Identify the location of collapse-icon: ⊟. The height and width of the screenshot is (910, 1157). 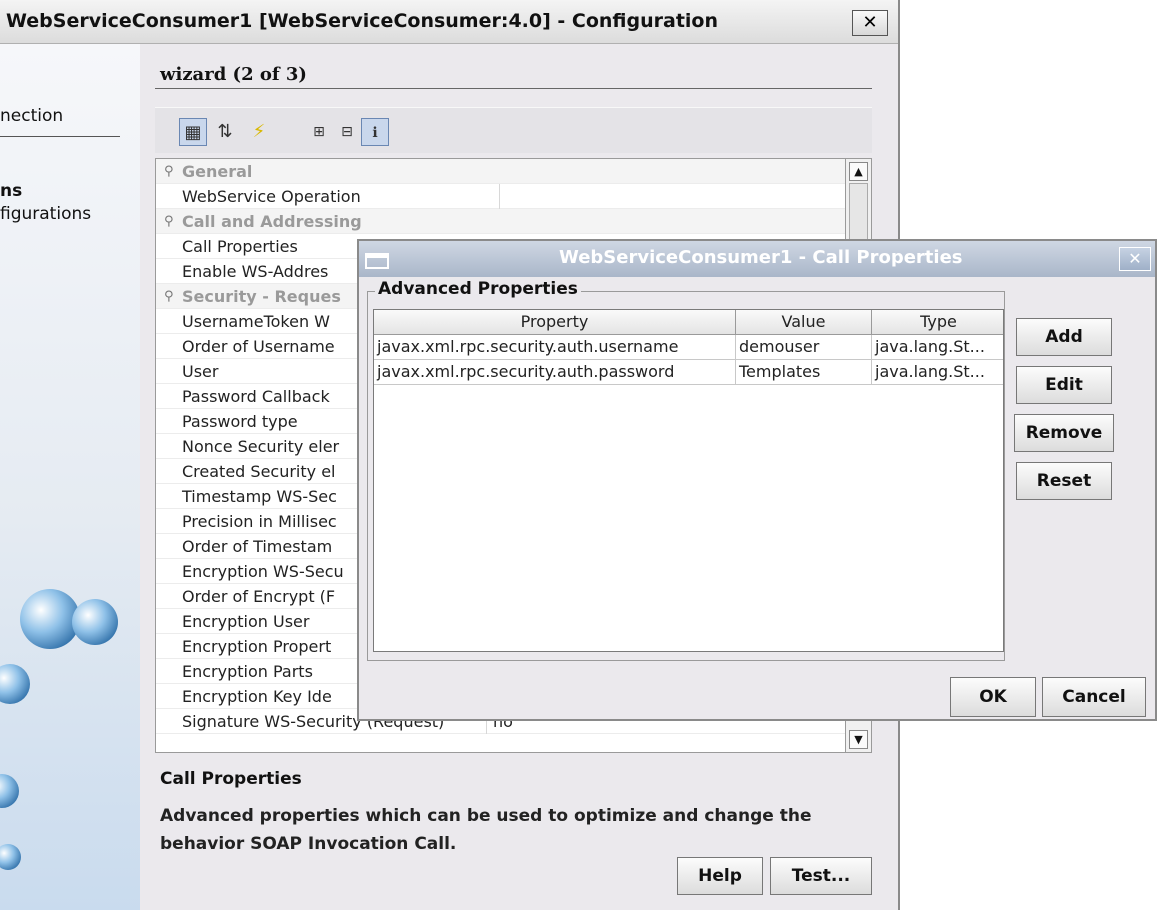
(347, 132).